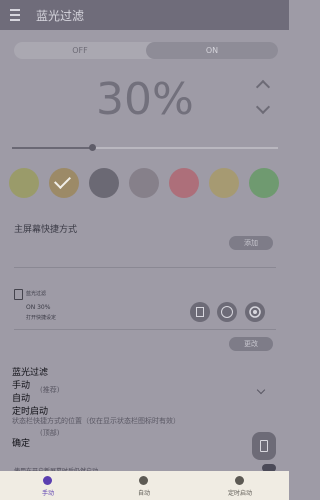 This screenshot has height=500, width=320. What do you see at coordinates (30, 410) in the screenshot?
I see `menu-item-scheduled: 定时启动` at bounding box center [30, 410].